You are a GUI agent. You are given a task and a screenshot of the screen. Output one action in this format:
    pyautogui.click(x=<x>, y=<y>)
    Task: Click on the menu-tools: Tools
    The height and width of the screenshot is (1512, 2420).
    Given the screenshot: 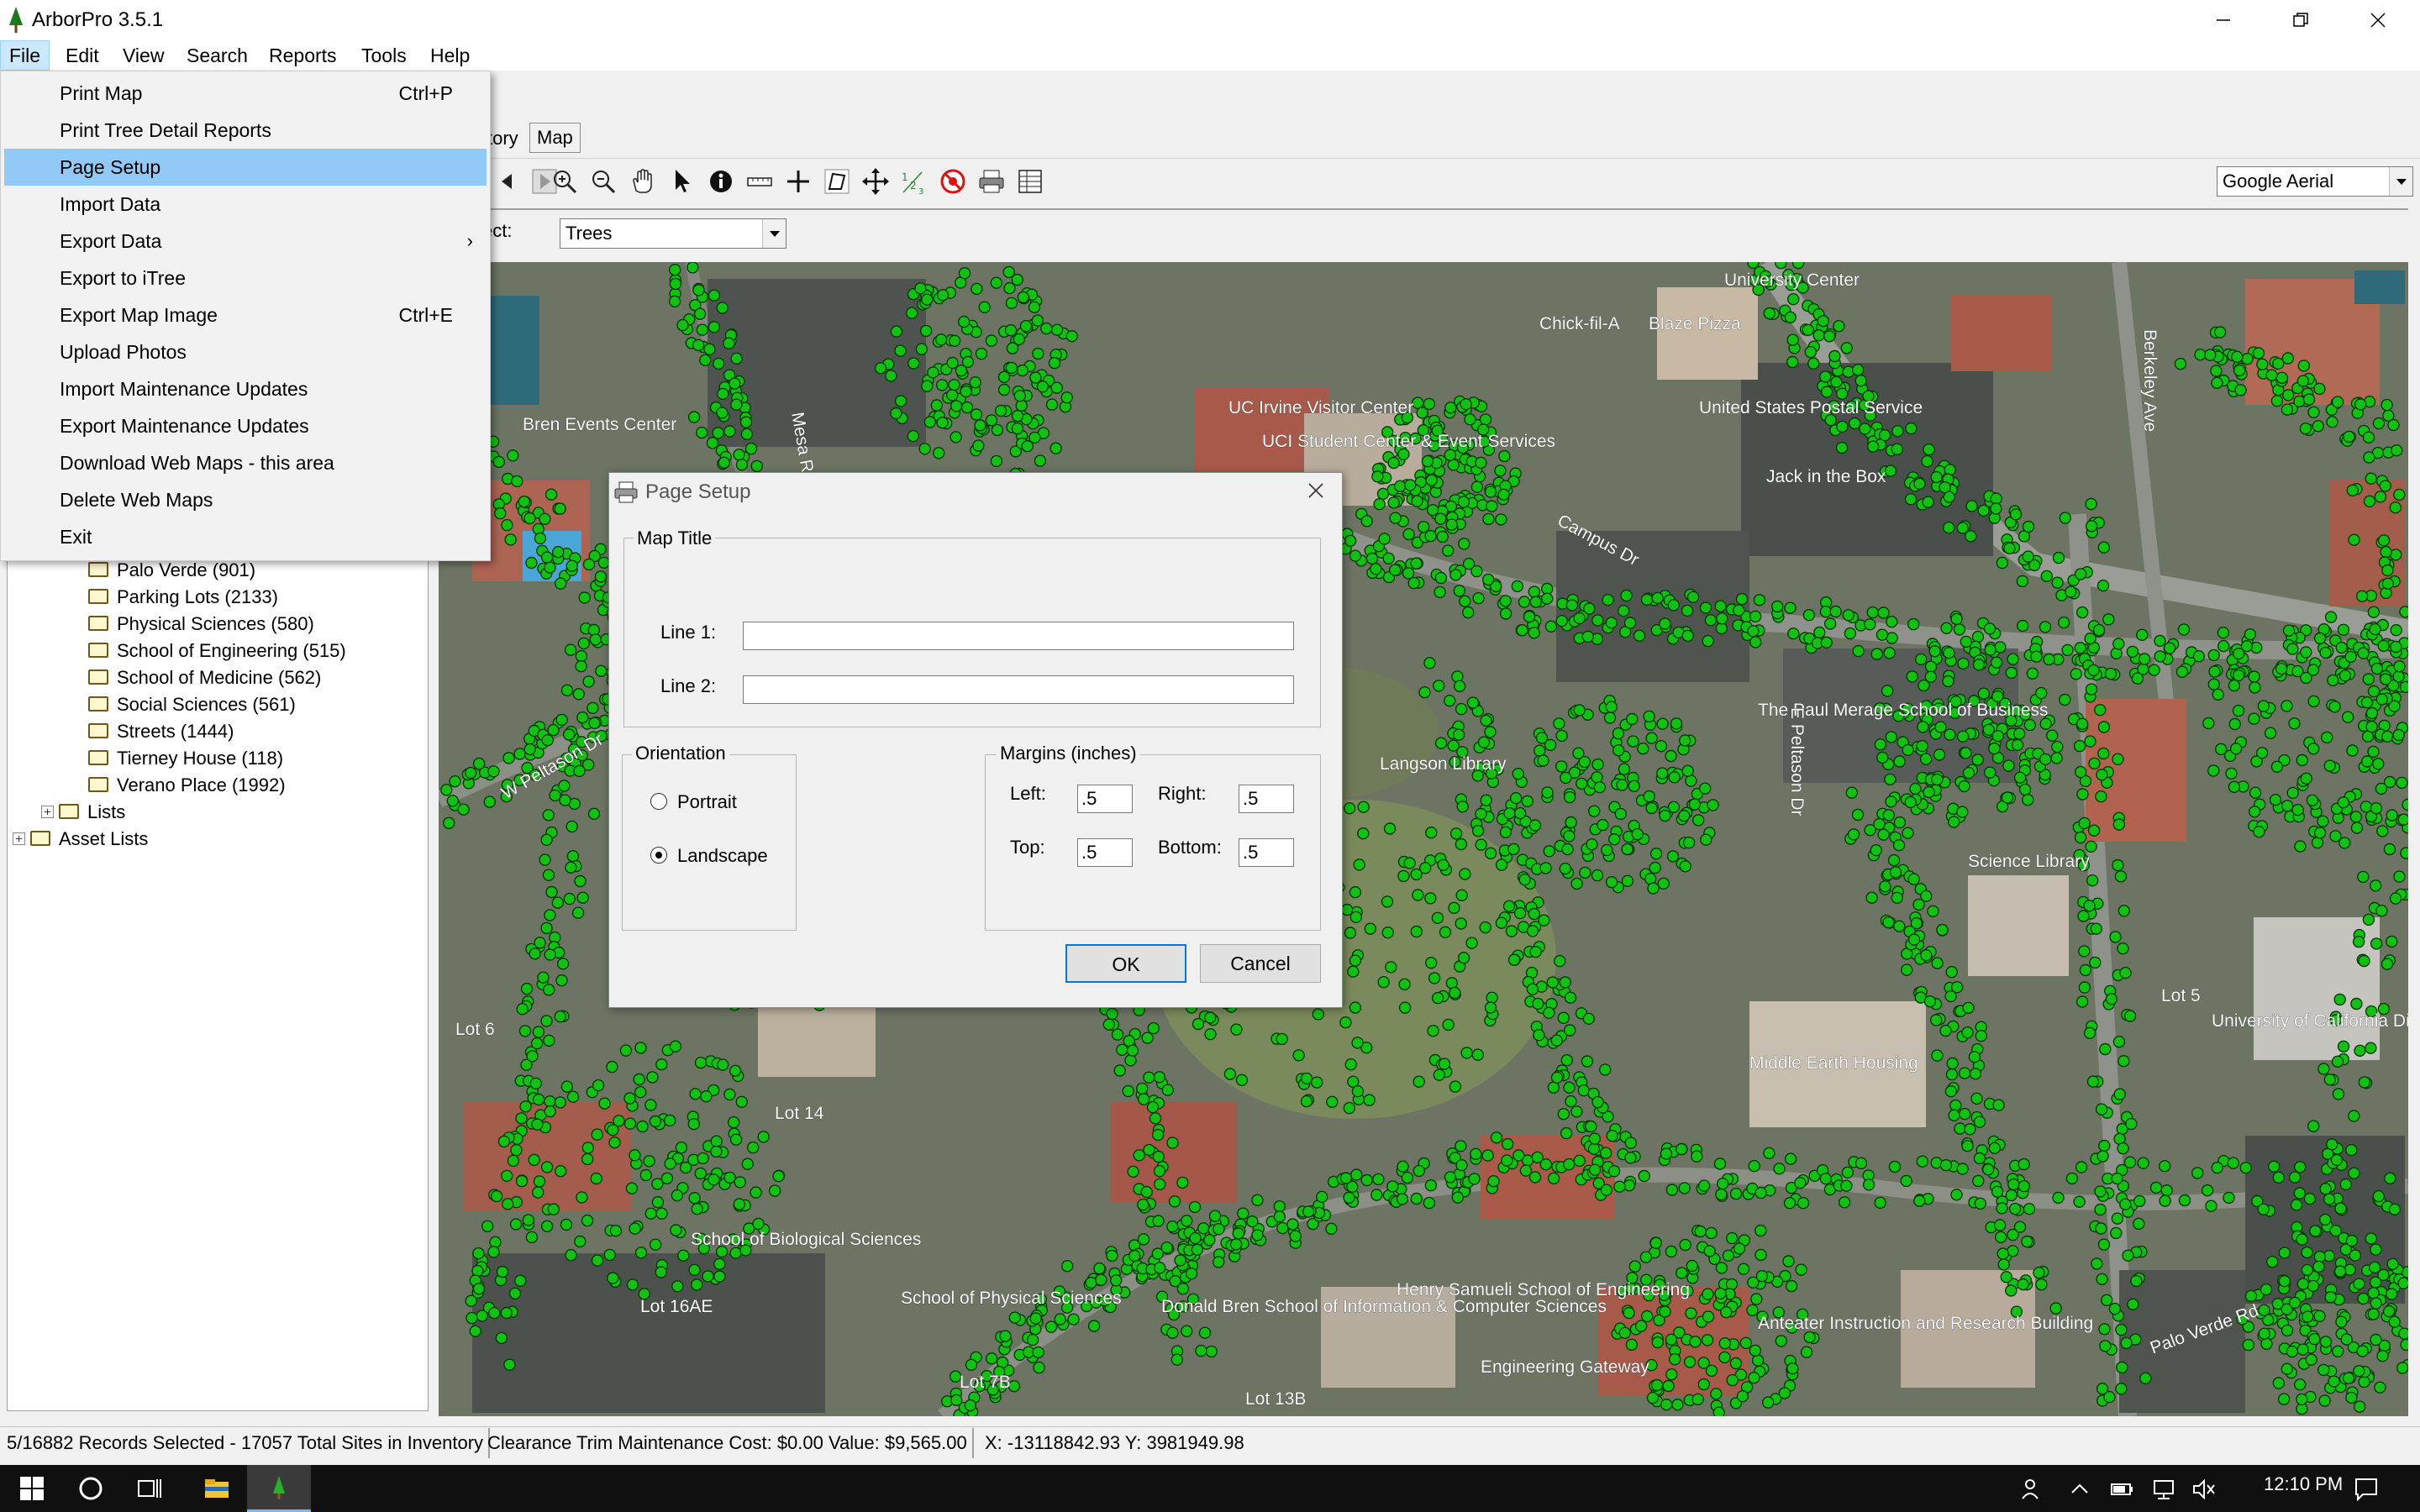 What is the action you would take?
    pyautogui.click(x=384, y=55)
    